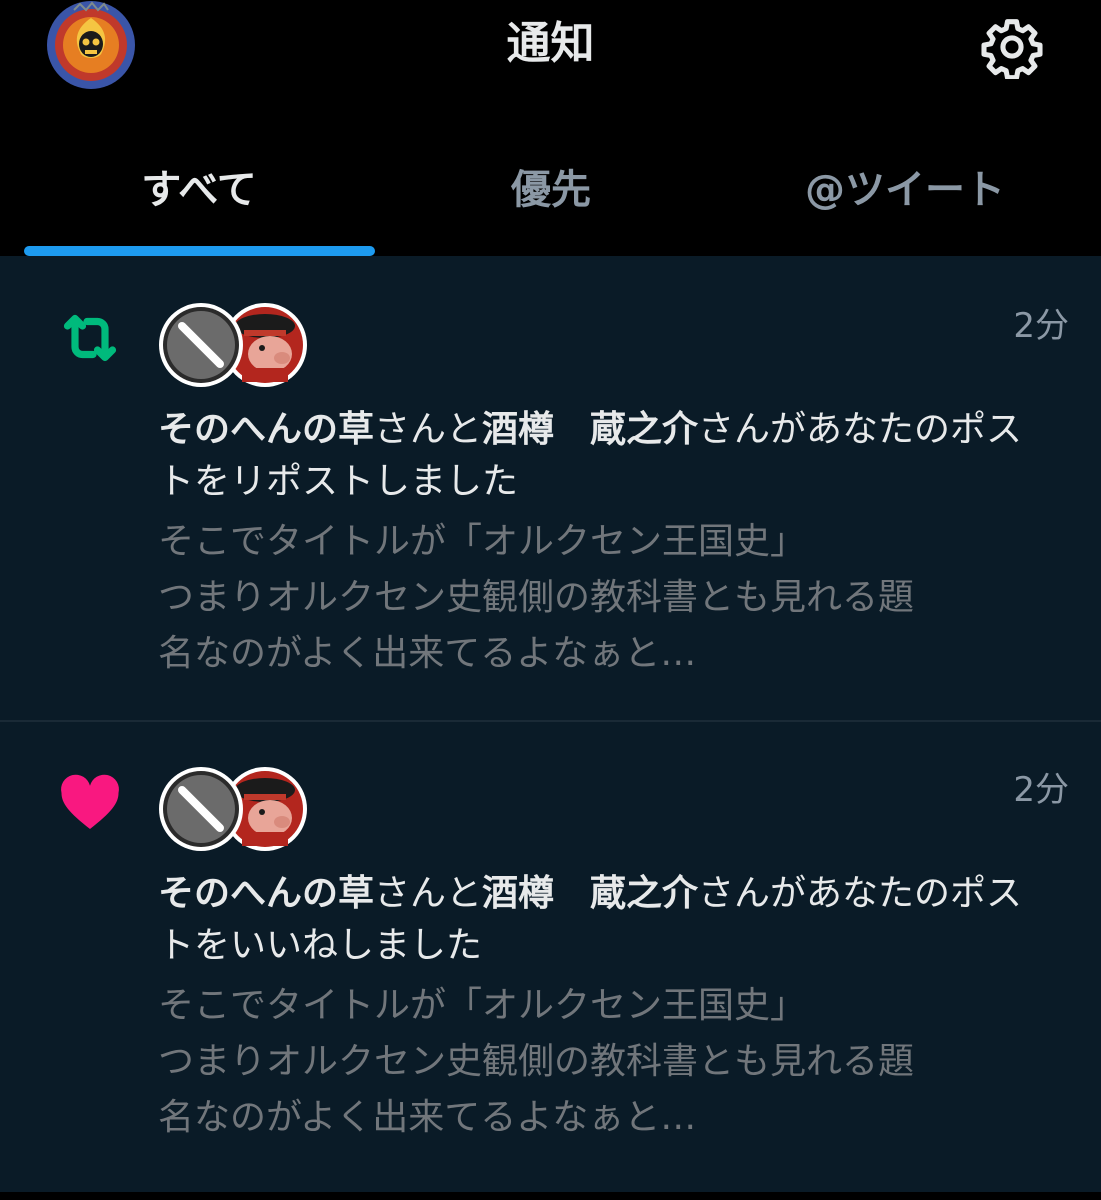 Image resolution: width=1101 pixels, height=1200 pixels. I want to click on settings-button, so click(1012, 48).